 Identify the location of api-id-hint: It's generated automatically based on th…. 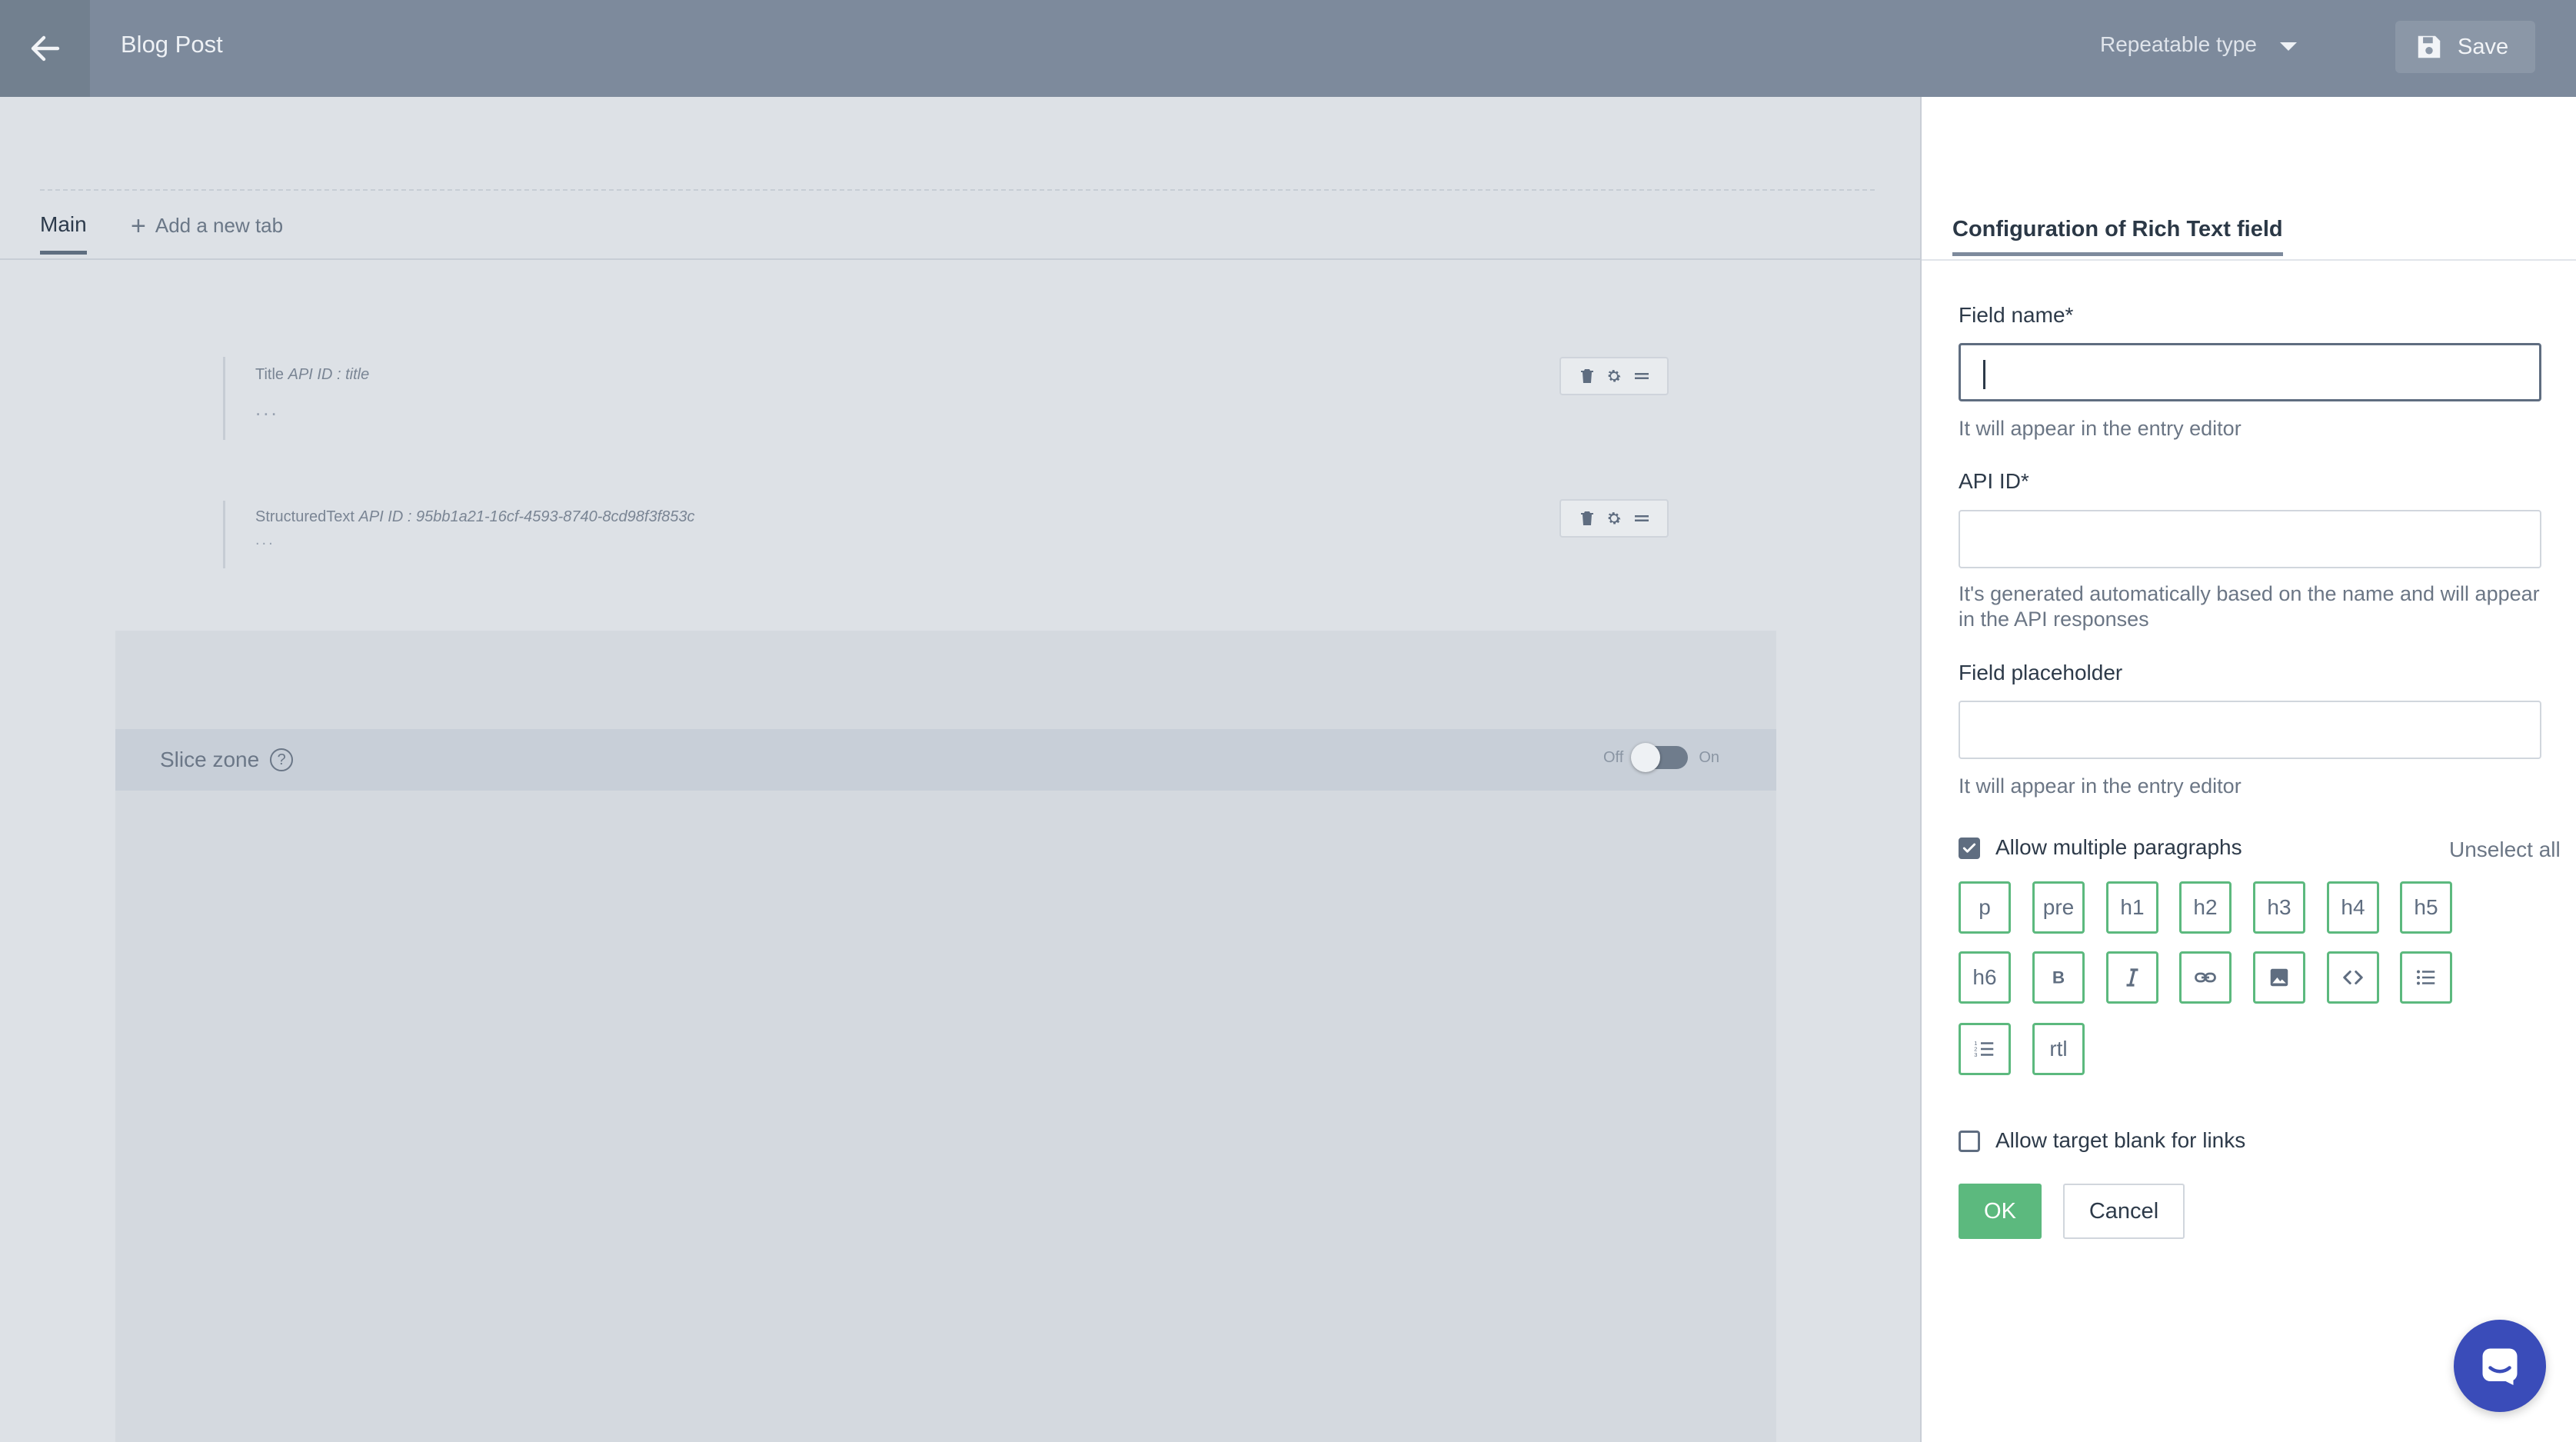
(2249, 607).